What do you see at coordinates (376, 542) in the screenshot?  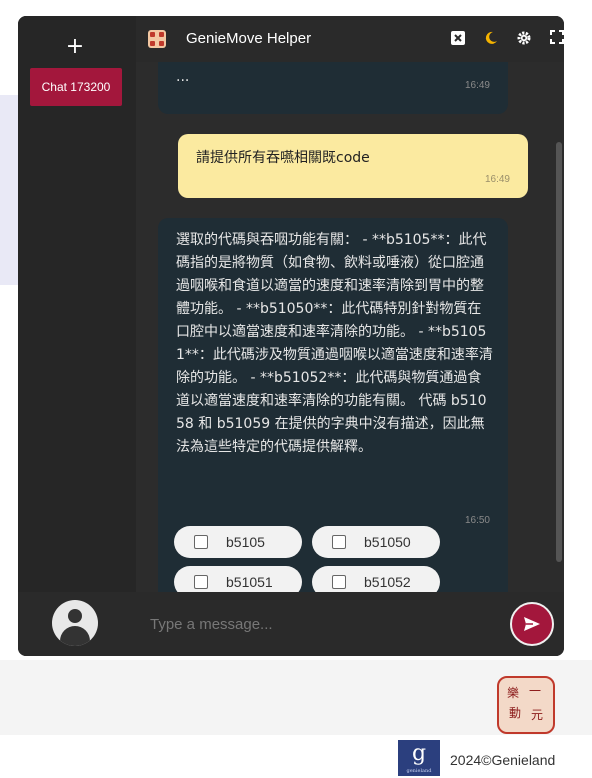 I see `option-checkbox: b51050` at bounding box center [376, 542].